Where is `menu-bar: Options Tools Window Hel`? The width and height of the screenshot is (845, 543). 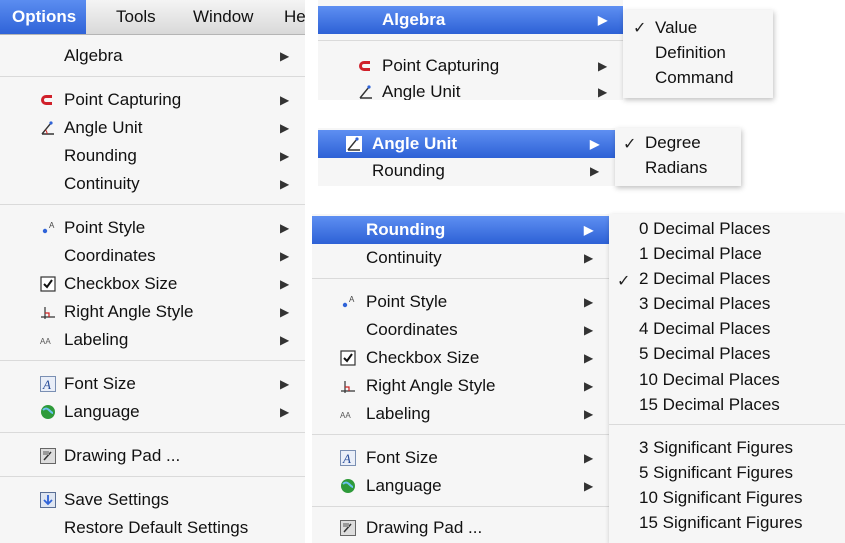
menu-bar: Options Tools Window Hel is located at coordinates (152, 17).